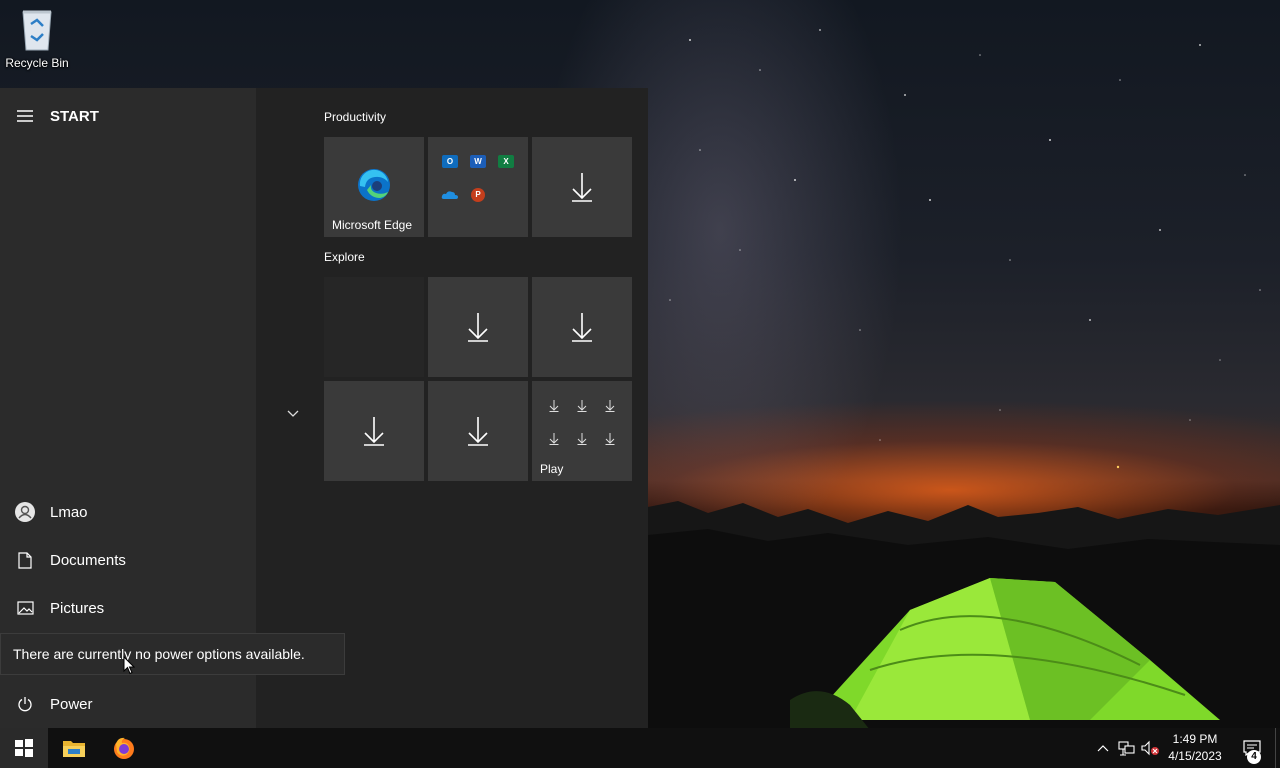 This screenshot has width=1280, height=768. What do you see at coordinates (1195, 756) in the screenshot?
I see `clock-date: 4/15/2023` at bounding box center [1195, 756].